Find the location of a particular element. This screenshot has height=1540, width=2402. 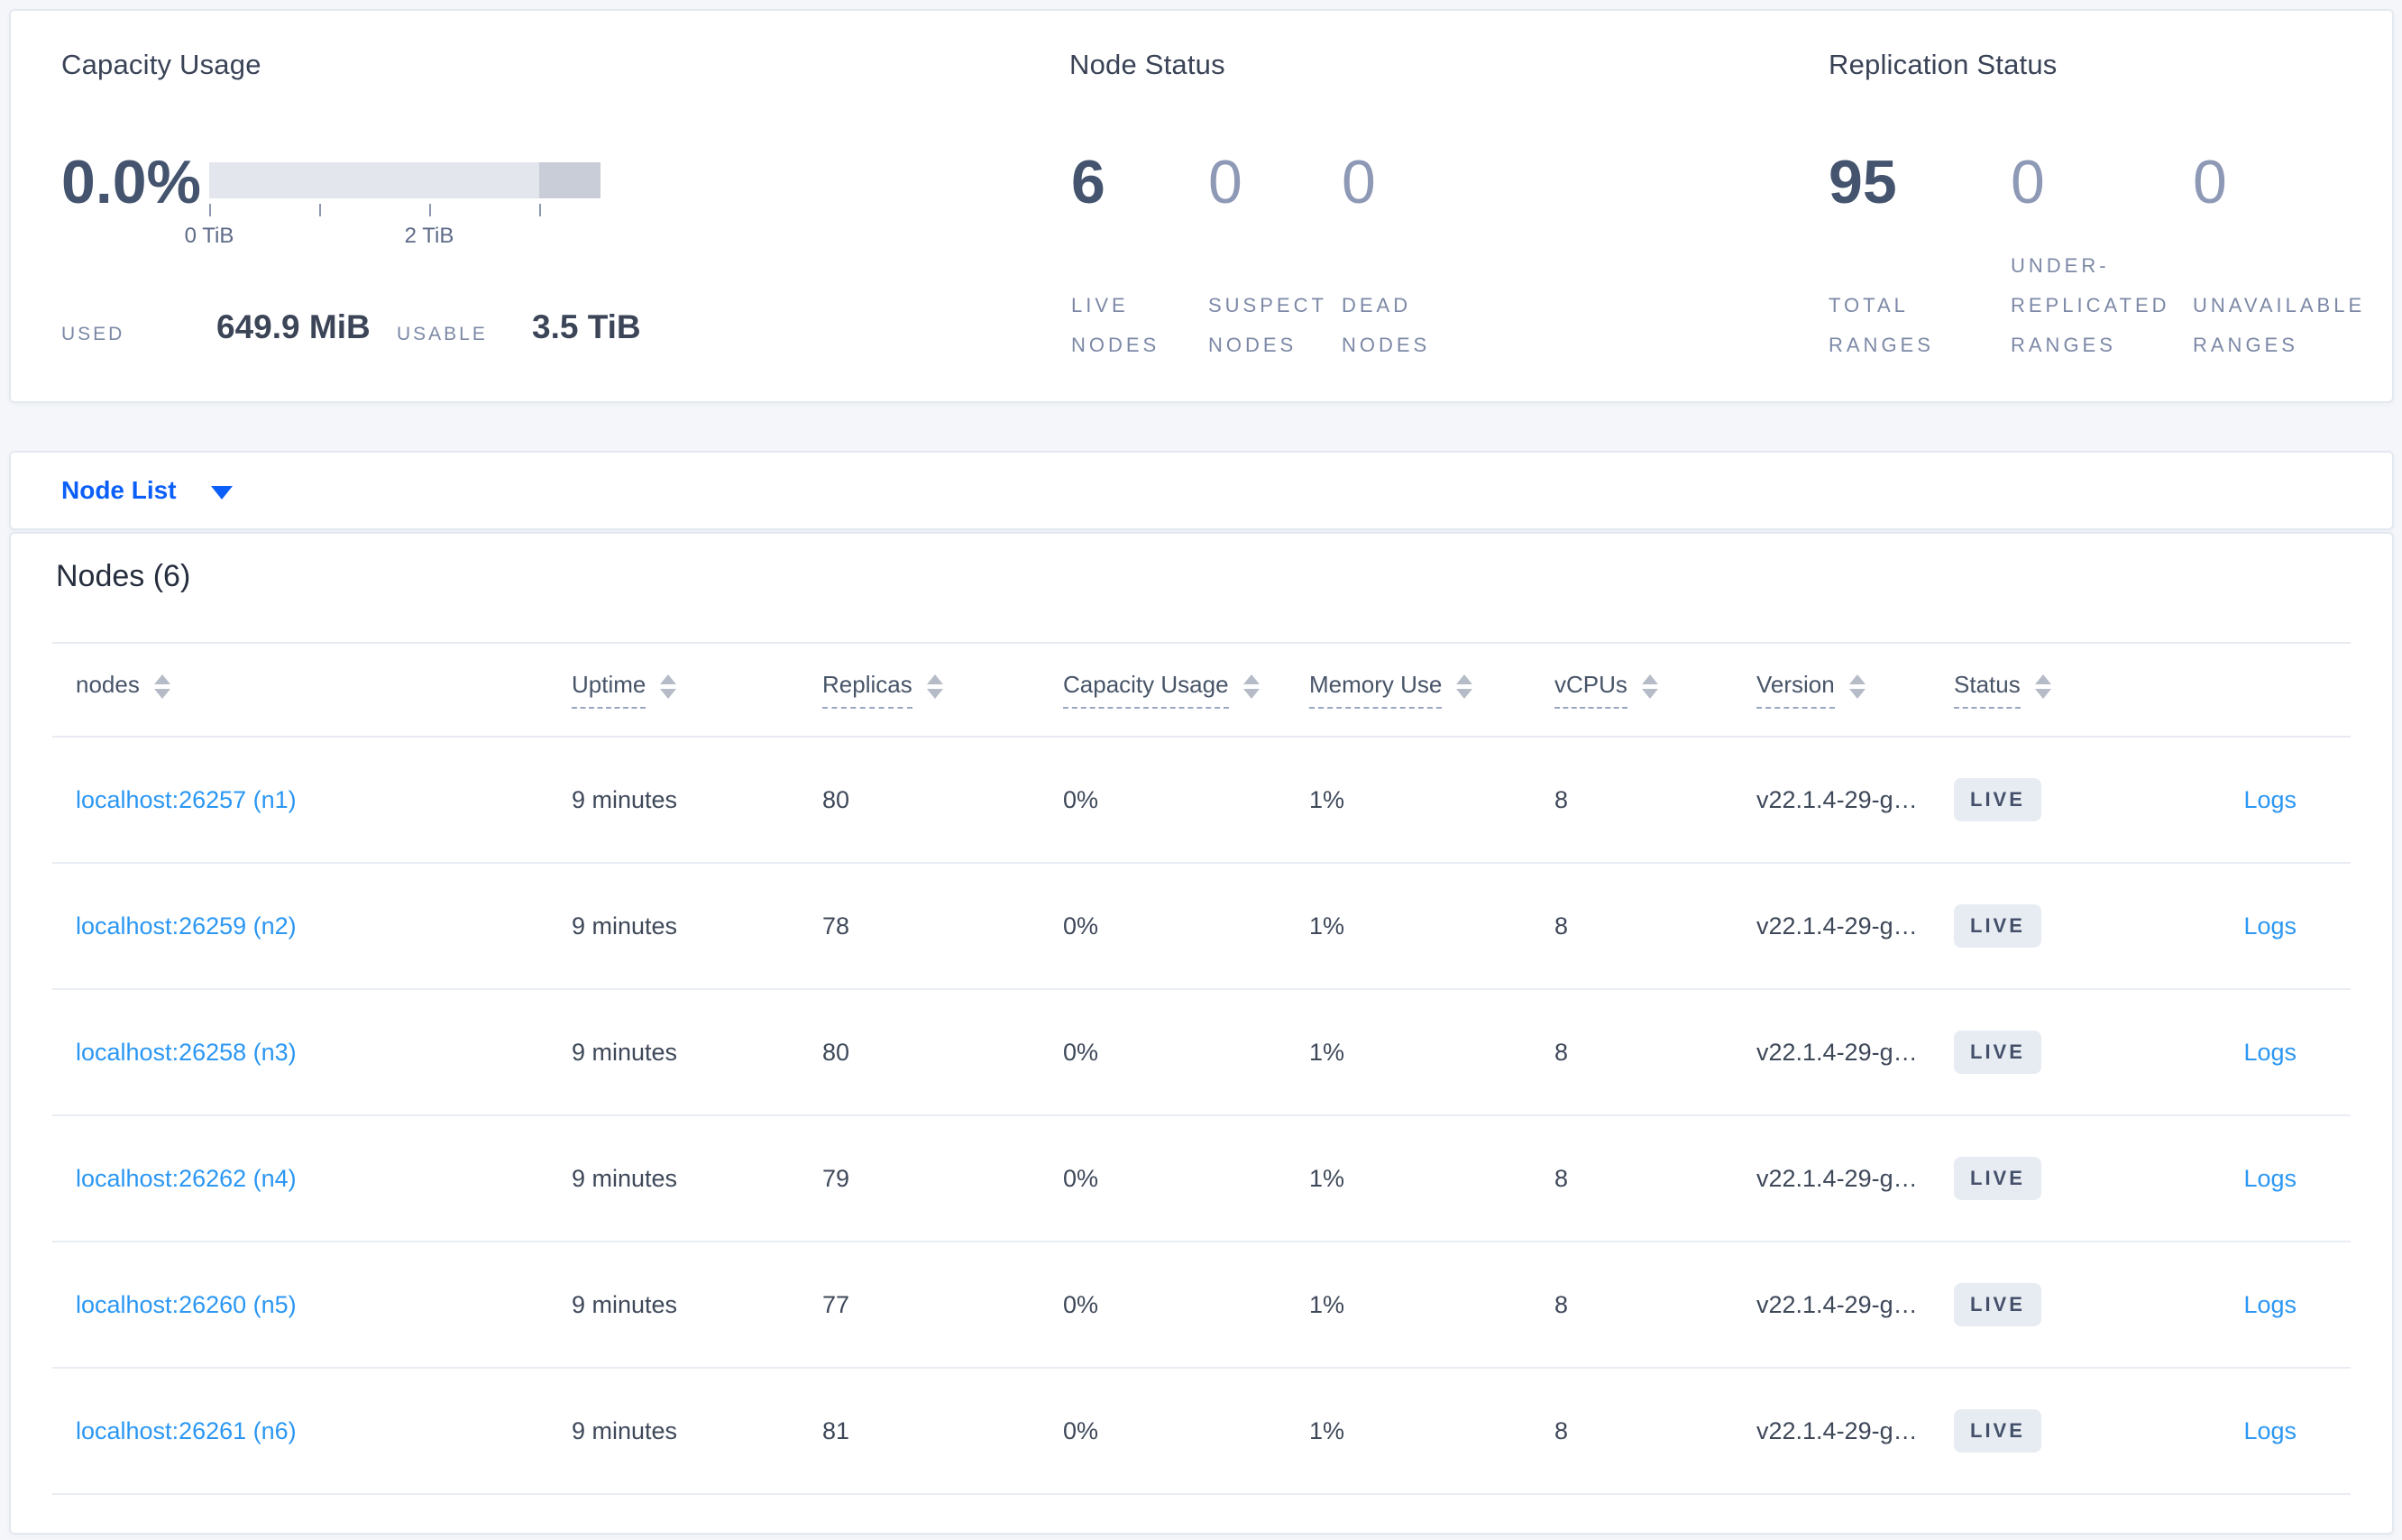

under-replicated-ranges-count: 0 is located at coordinates (2028, 182).